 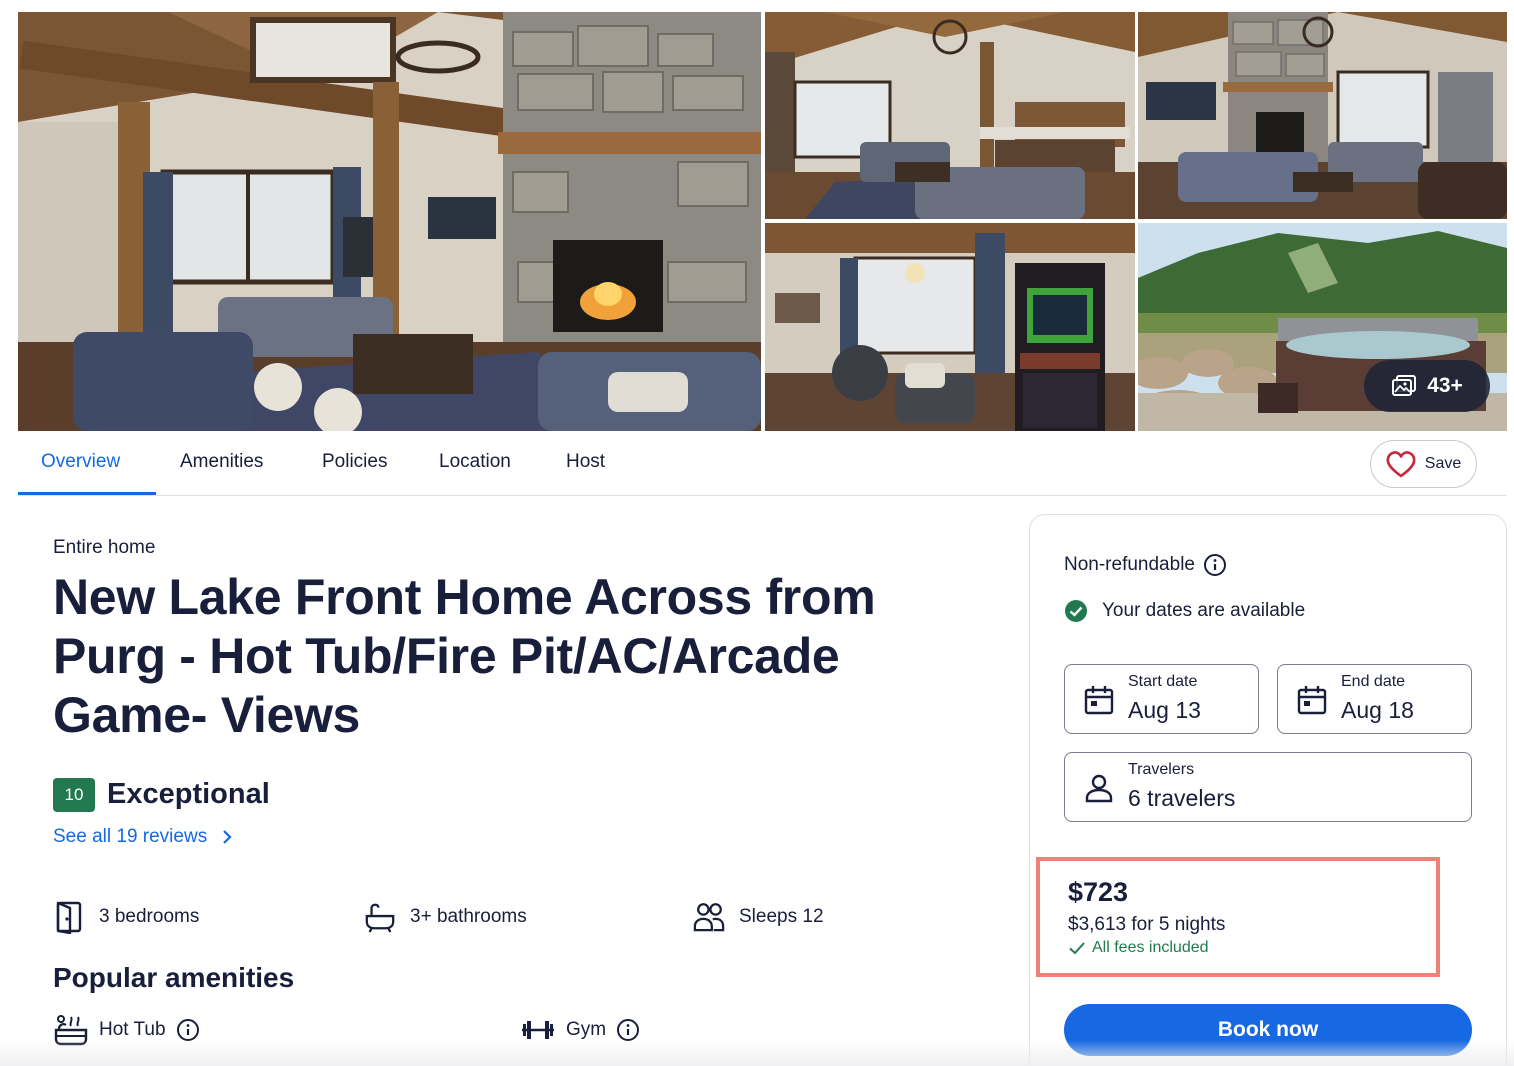 I want to click on property-facts: 3 bedrooms 3+ bathrooms Sleeps 12, so click(x=503, y=920).